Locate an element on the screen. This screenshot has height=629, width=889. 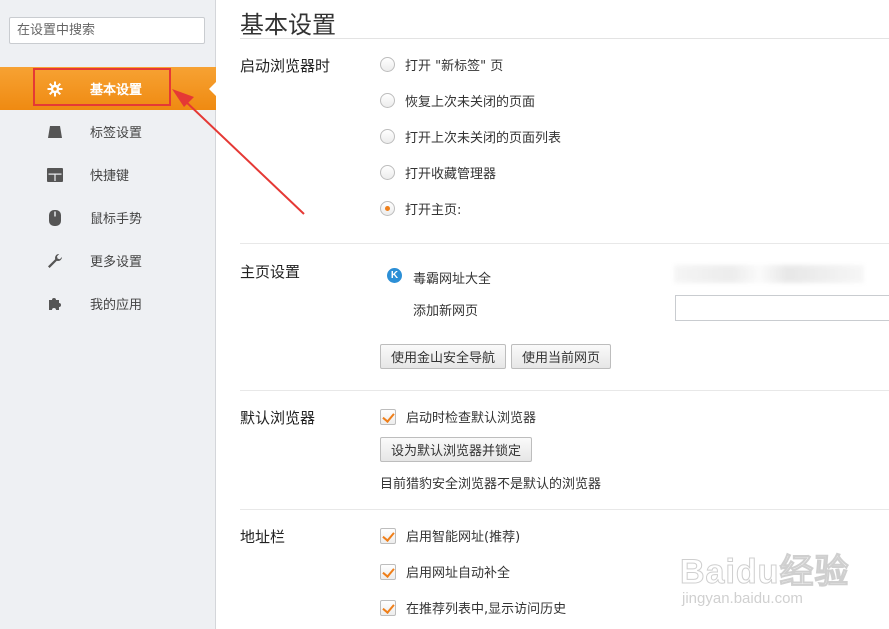
sidebar-item-mouse-gestures: 鼠标手势 is located at coordinates (108, 217).